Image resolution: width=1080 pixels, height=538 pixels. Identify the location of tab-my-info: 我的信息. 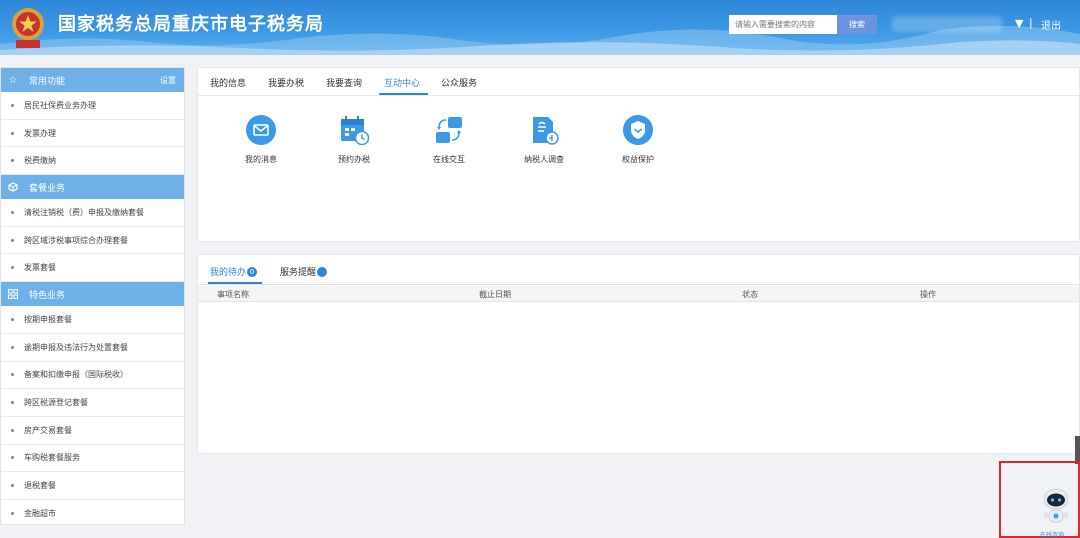
(228, 82).